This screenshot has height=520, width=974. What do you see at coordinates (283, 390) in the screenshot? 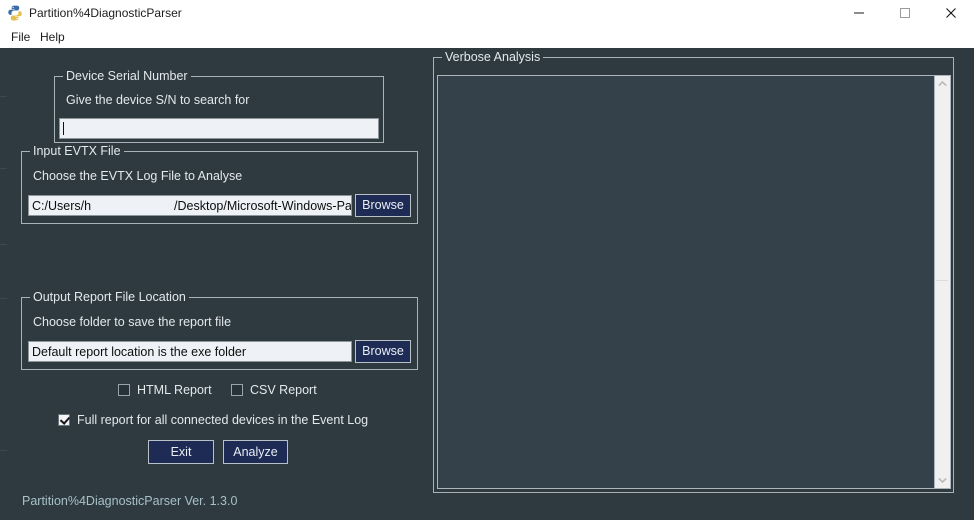
I see `csv-report-label: CSV Report` at bounding box center [283, 390].